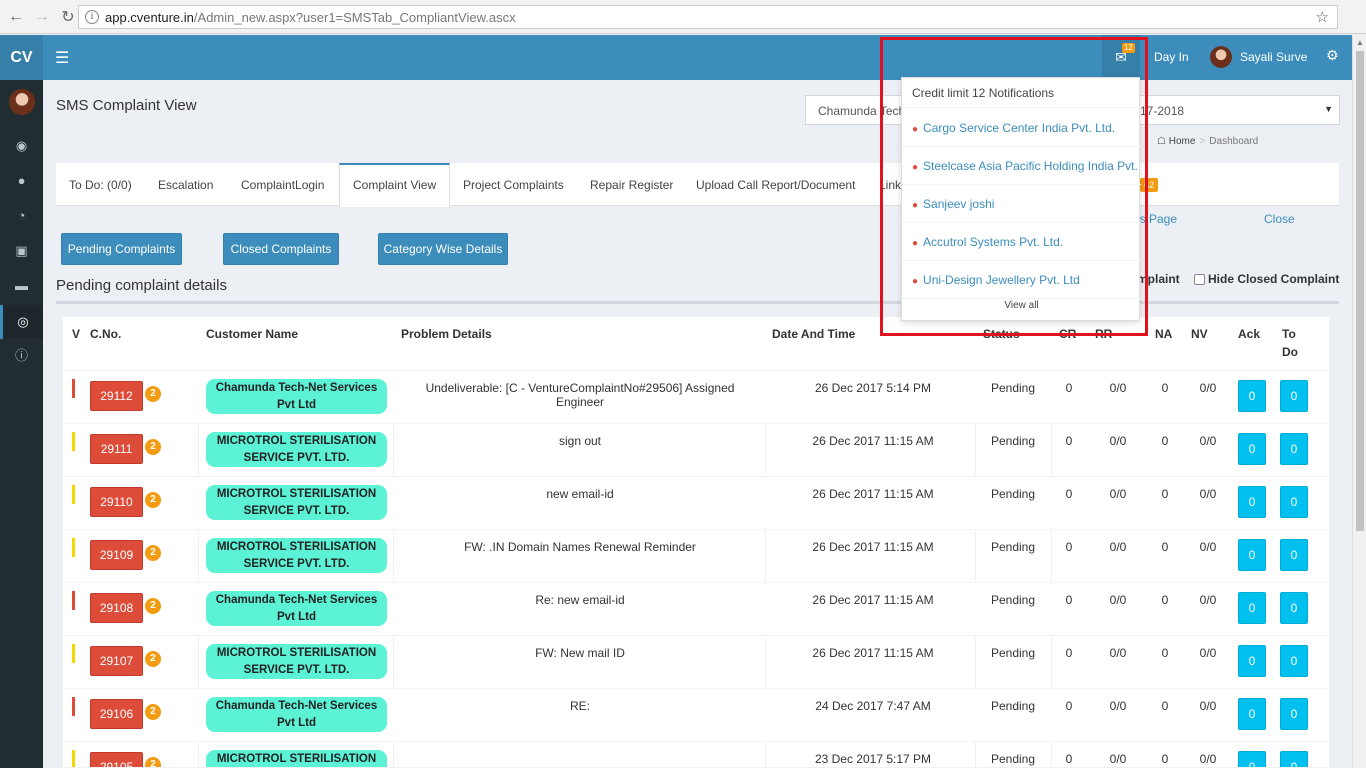 Image resolution: width=1366 pixels, height=768 pixels. What do you see at coordinates (1069, 653) in the screenshot?
I see `cr-value: 0` at bounding box center [1069, 653].